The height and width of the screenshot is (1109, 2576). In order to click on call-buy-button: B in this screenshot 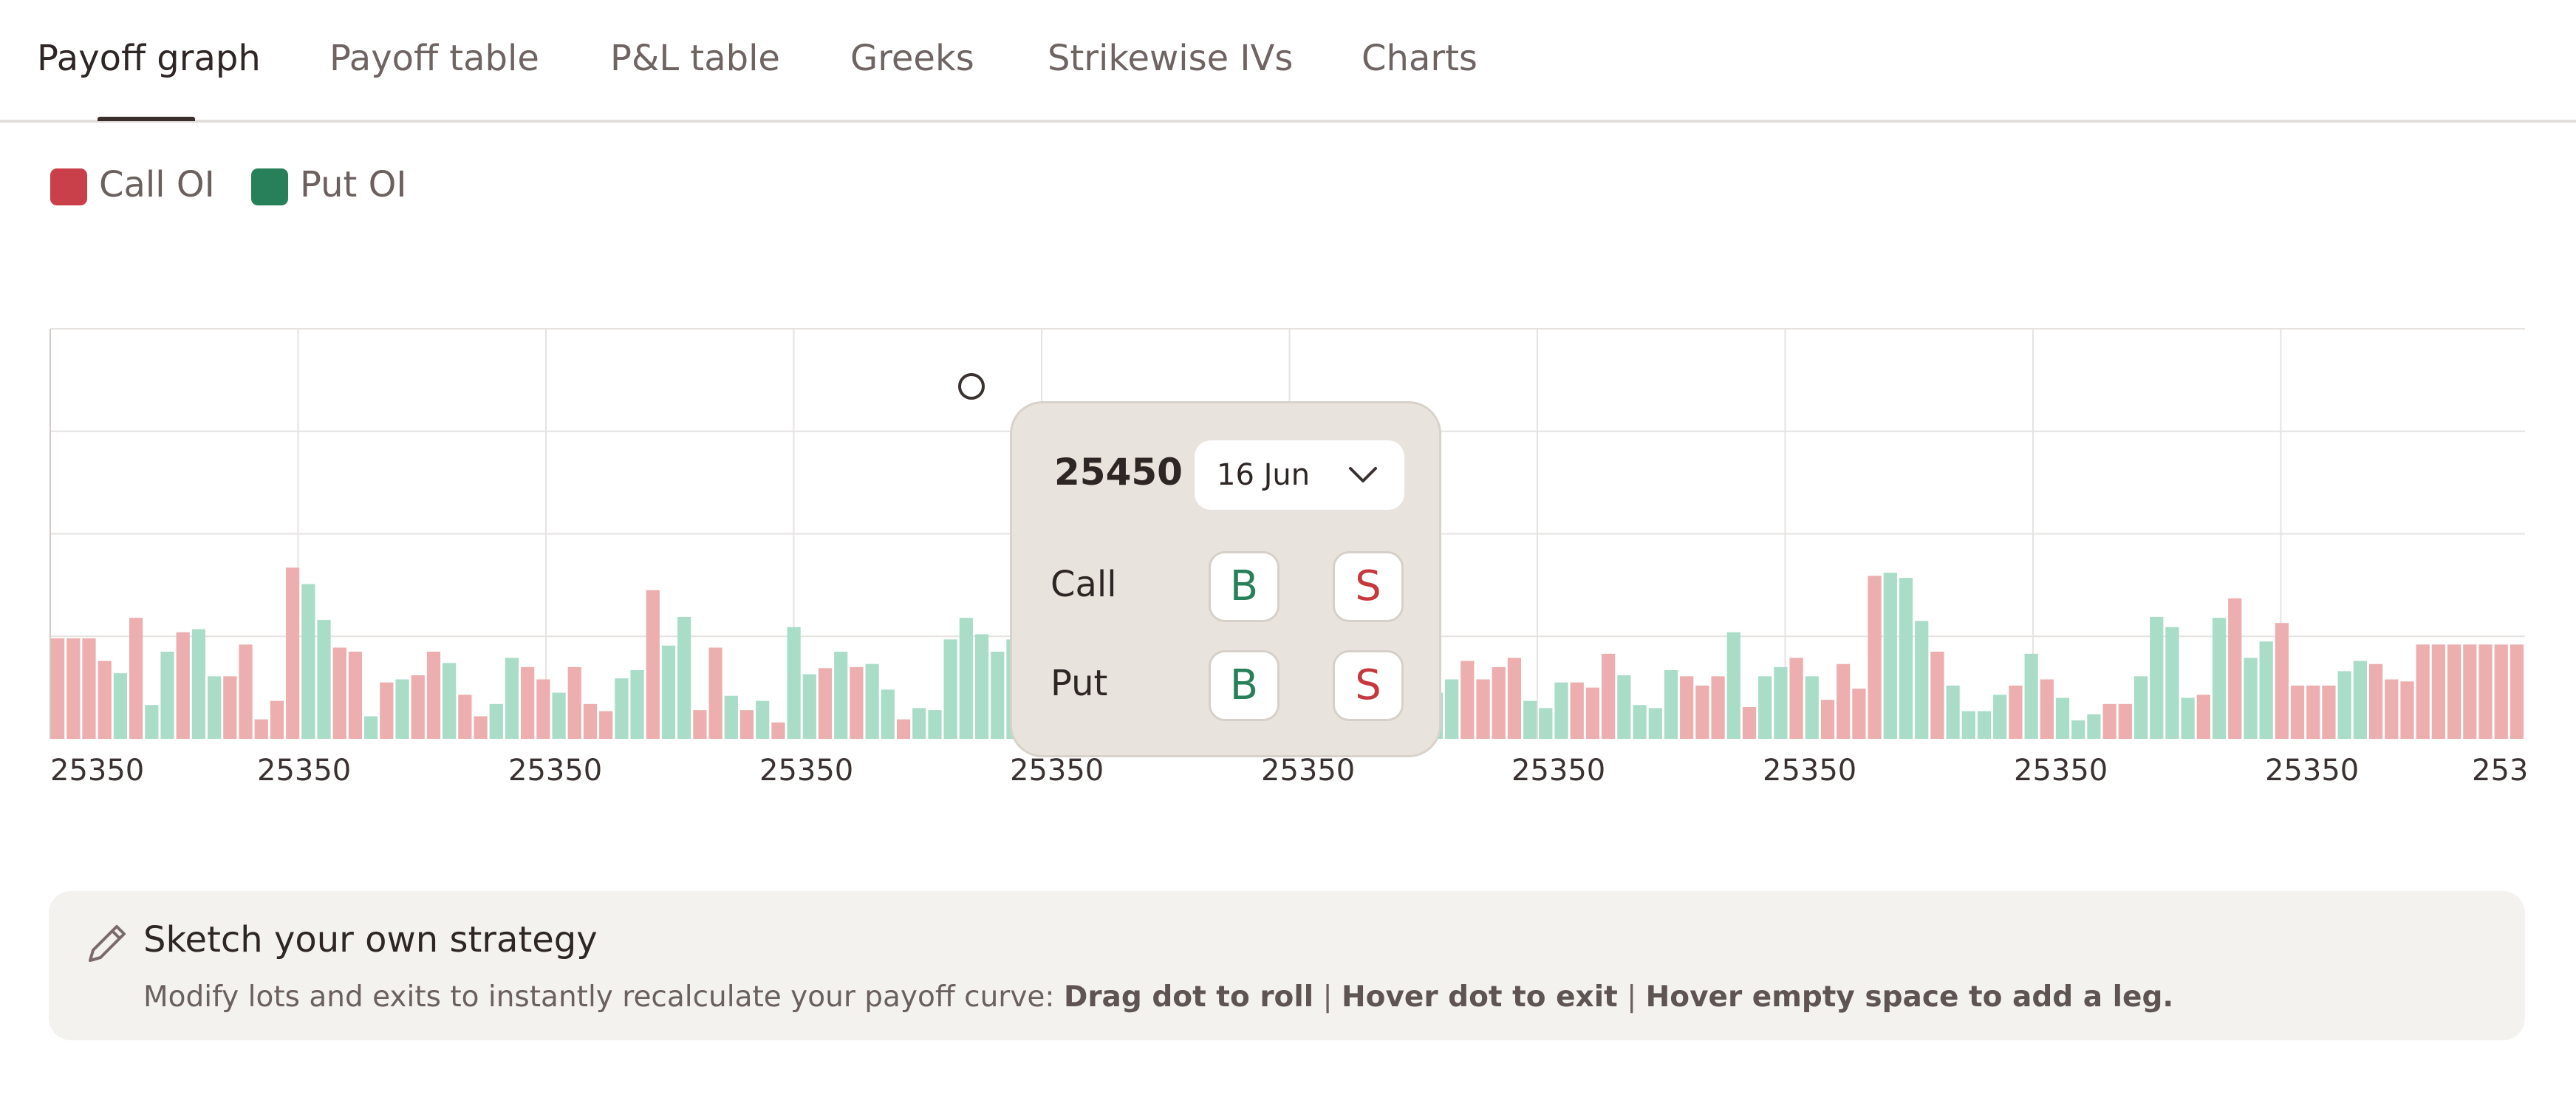, I will do `click(1245, 586)`.